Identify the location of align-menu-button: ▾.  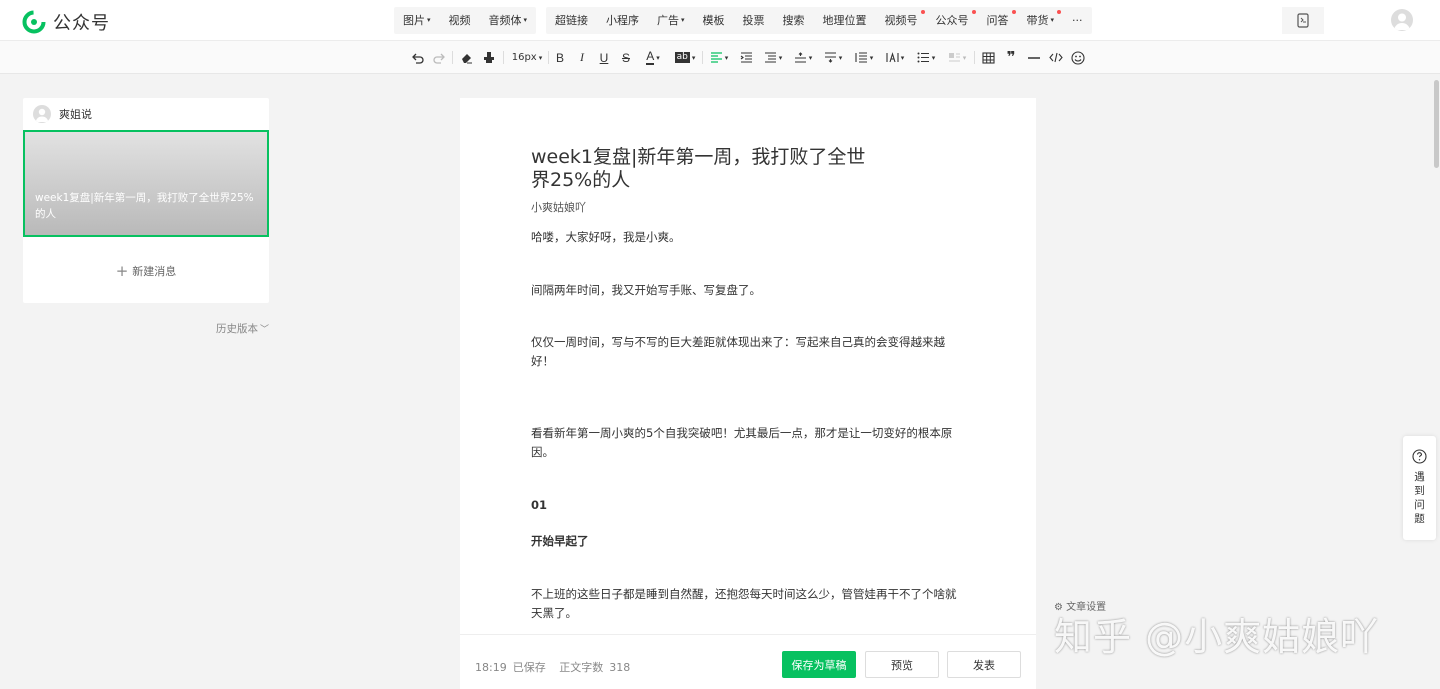
(719, 57).